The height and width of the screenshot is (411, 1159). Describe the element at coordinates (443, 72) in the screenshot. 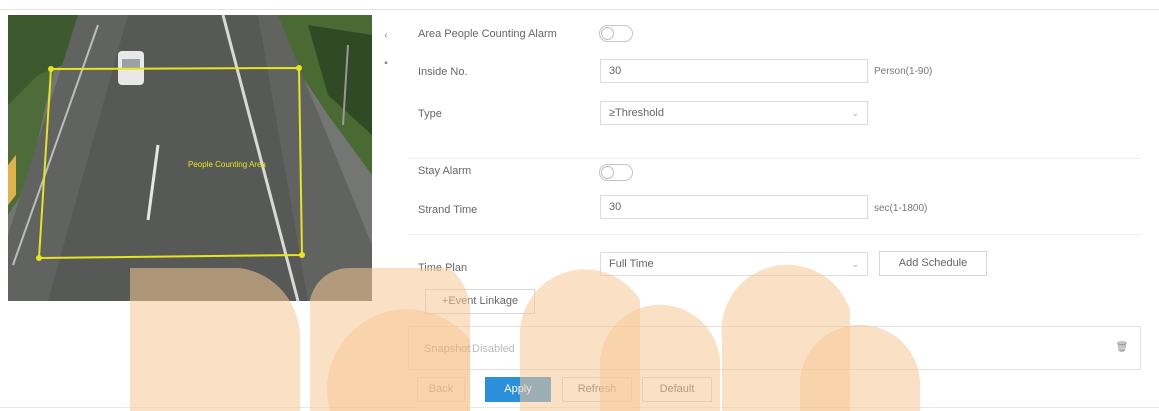

I see `inside-no-label: Inside No.` at that location.